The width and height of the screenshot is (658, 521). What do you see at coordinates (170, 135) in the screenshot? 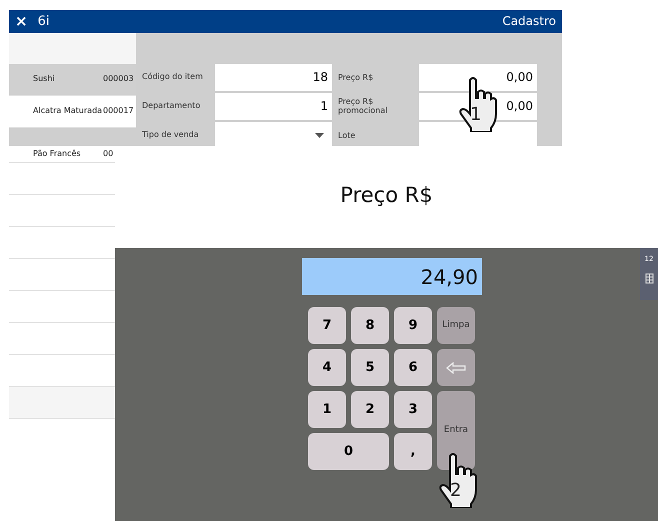
I see `field-label: Tipo de venda` at bounding box center [170, 135].